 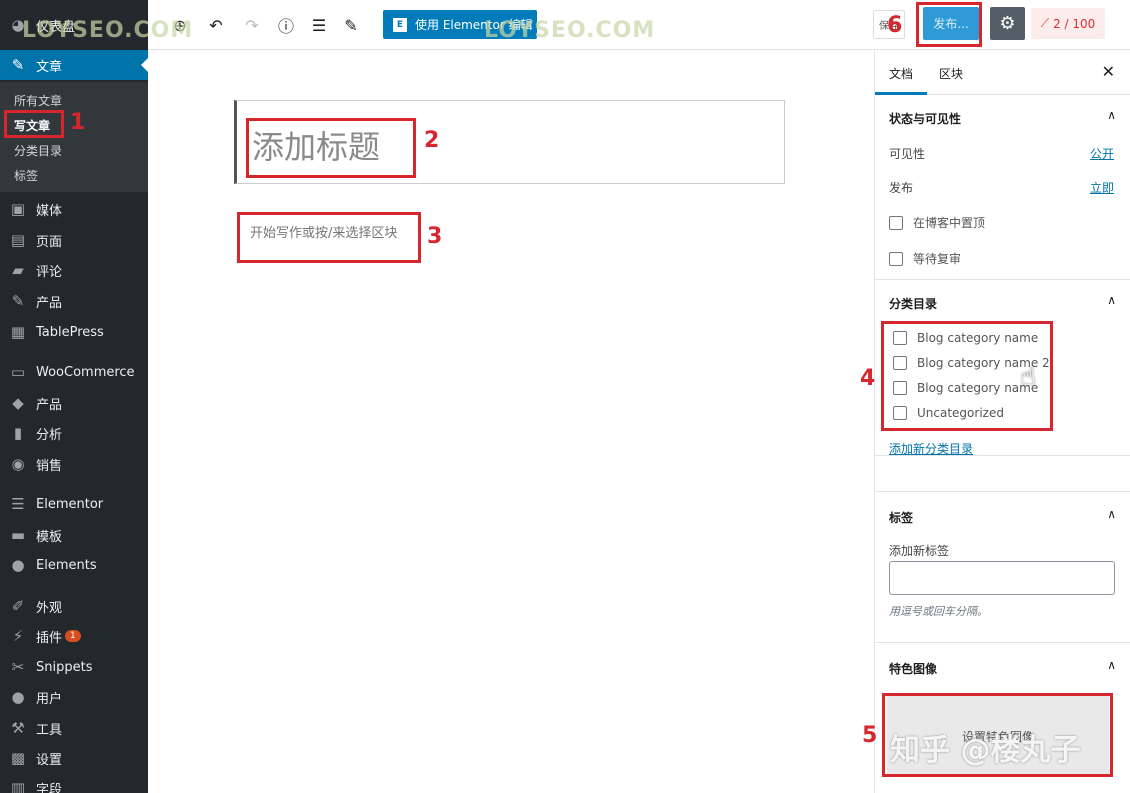 What do you see at coordinates (74, 433) in the screenshot?
I see `menu-item-analytics: ▮ 分析` at bounding box center [74, 433].